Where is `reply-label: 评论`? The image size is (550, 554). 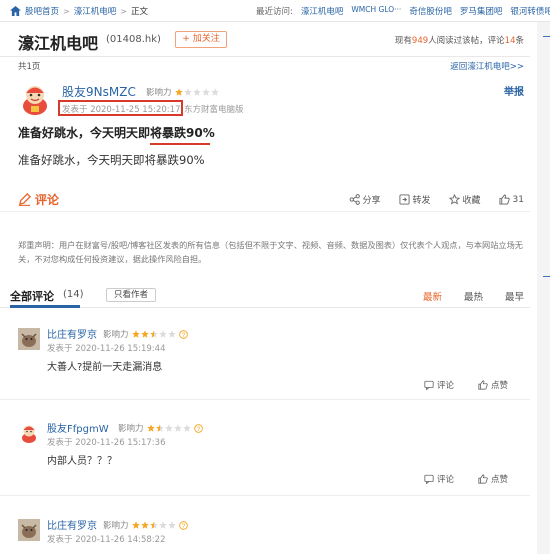
reply-label: 评论 is located at coordinates (445, 386).